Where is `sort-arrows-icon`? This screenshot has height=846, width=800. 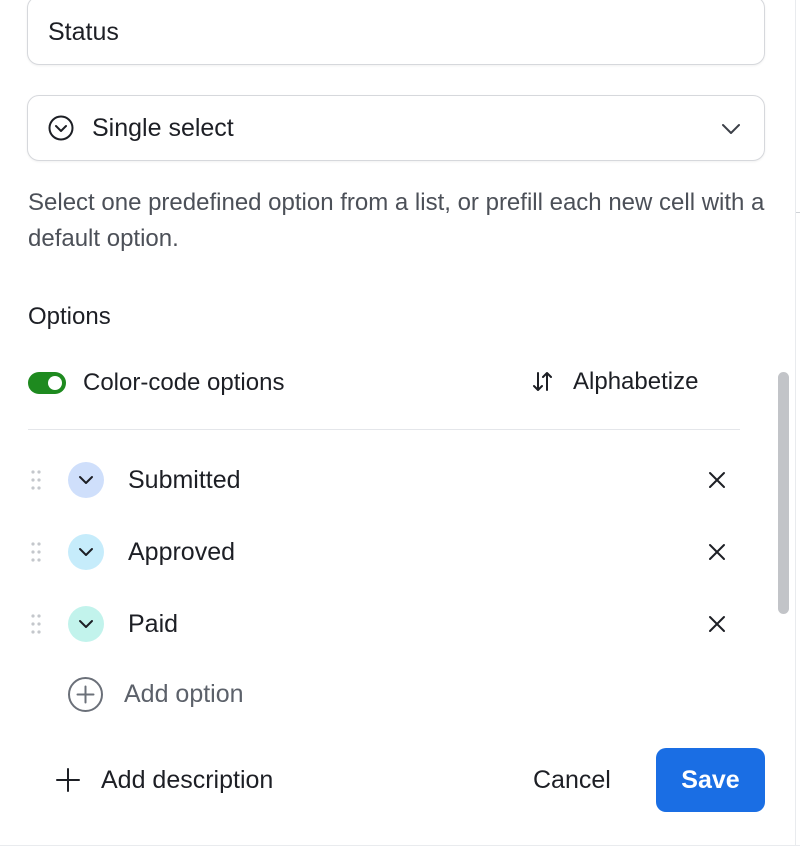 sort-arrows-icon is located at coordinates (542, 382).